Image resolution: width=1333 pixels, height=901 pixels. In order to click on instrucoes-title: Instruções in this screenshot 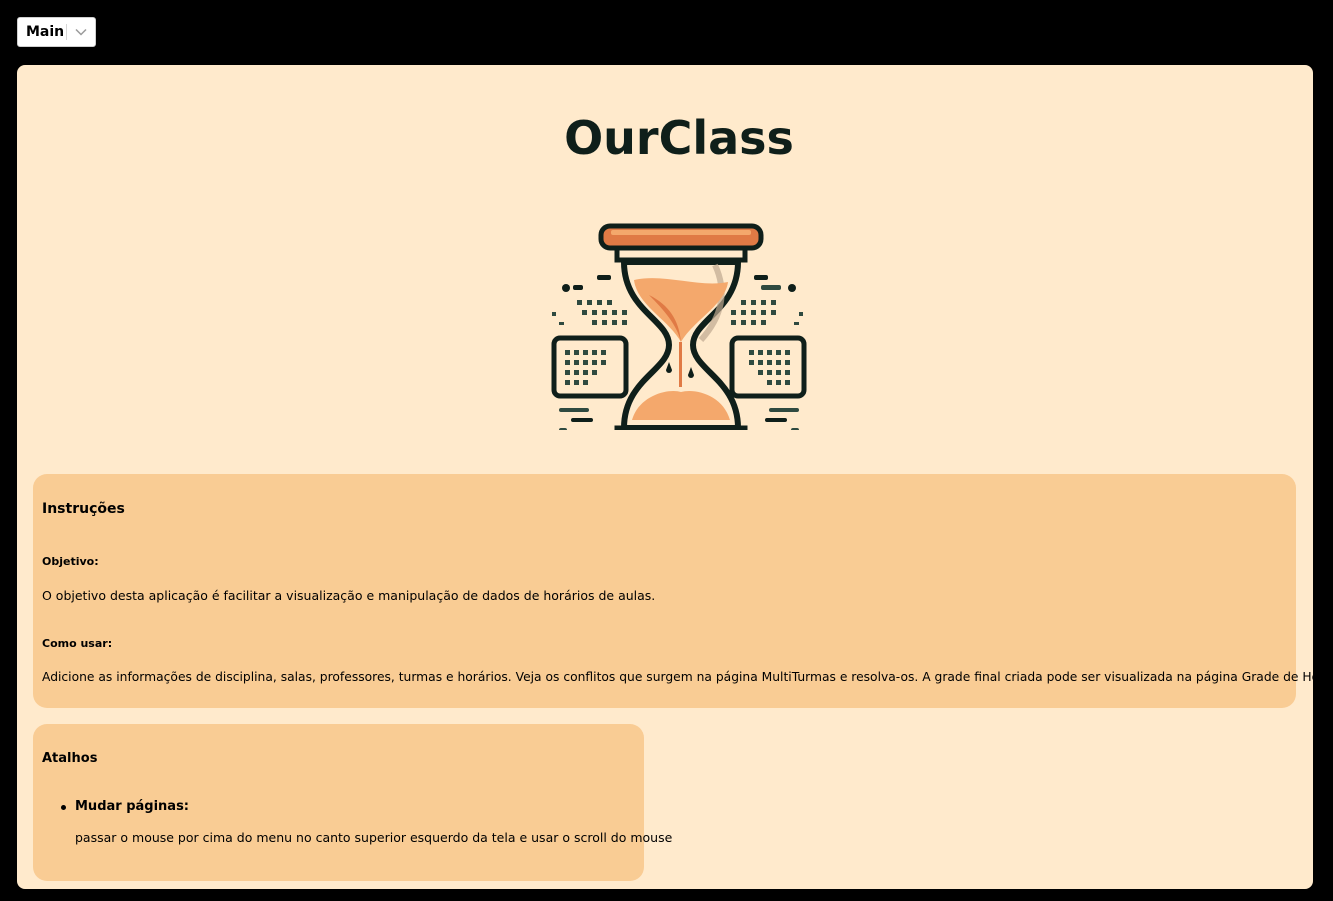, I will do `click(83, 509)`.